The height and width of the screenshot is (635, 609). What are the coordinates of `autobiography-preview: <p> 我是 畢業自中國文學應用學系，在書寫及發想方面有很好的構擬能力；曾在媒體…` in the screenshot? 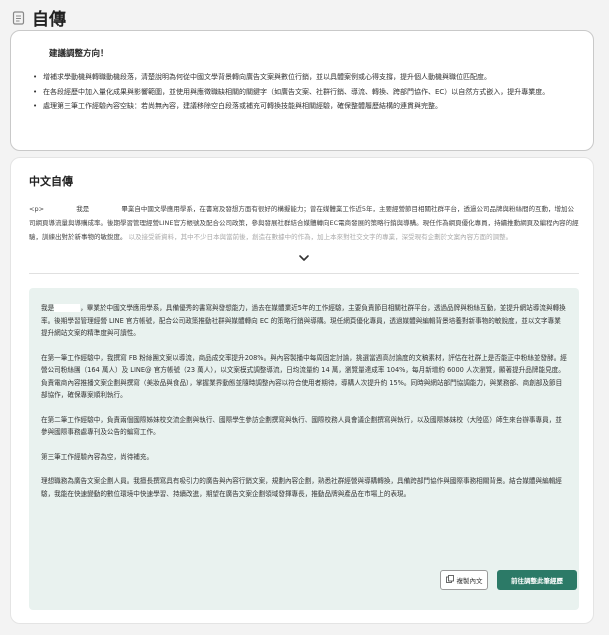 It's located at (304, 223).